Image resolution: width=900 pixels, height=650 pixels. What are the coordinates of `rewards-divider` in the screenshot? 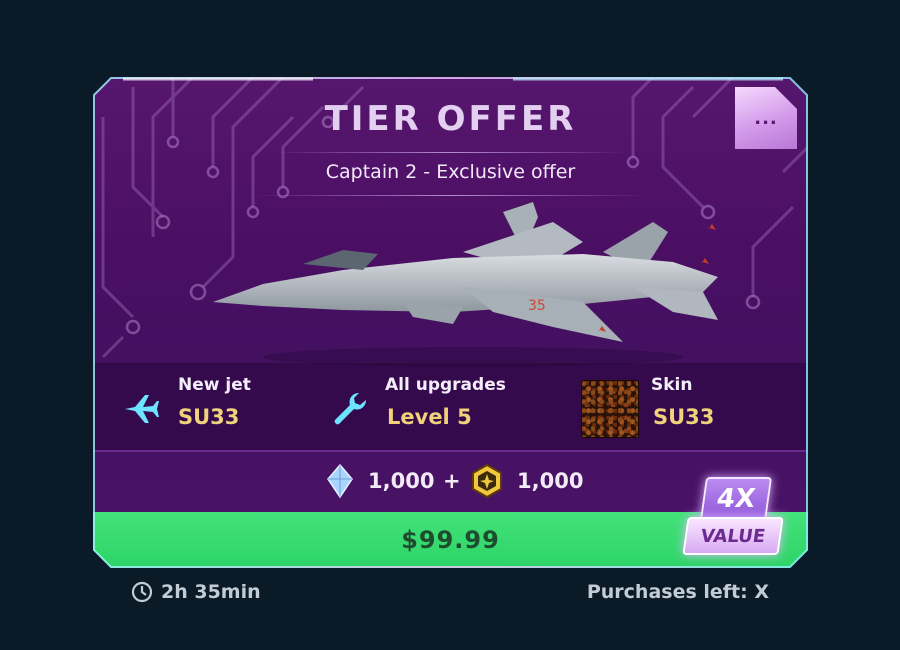 It's located at (450, 451).